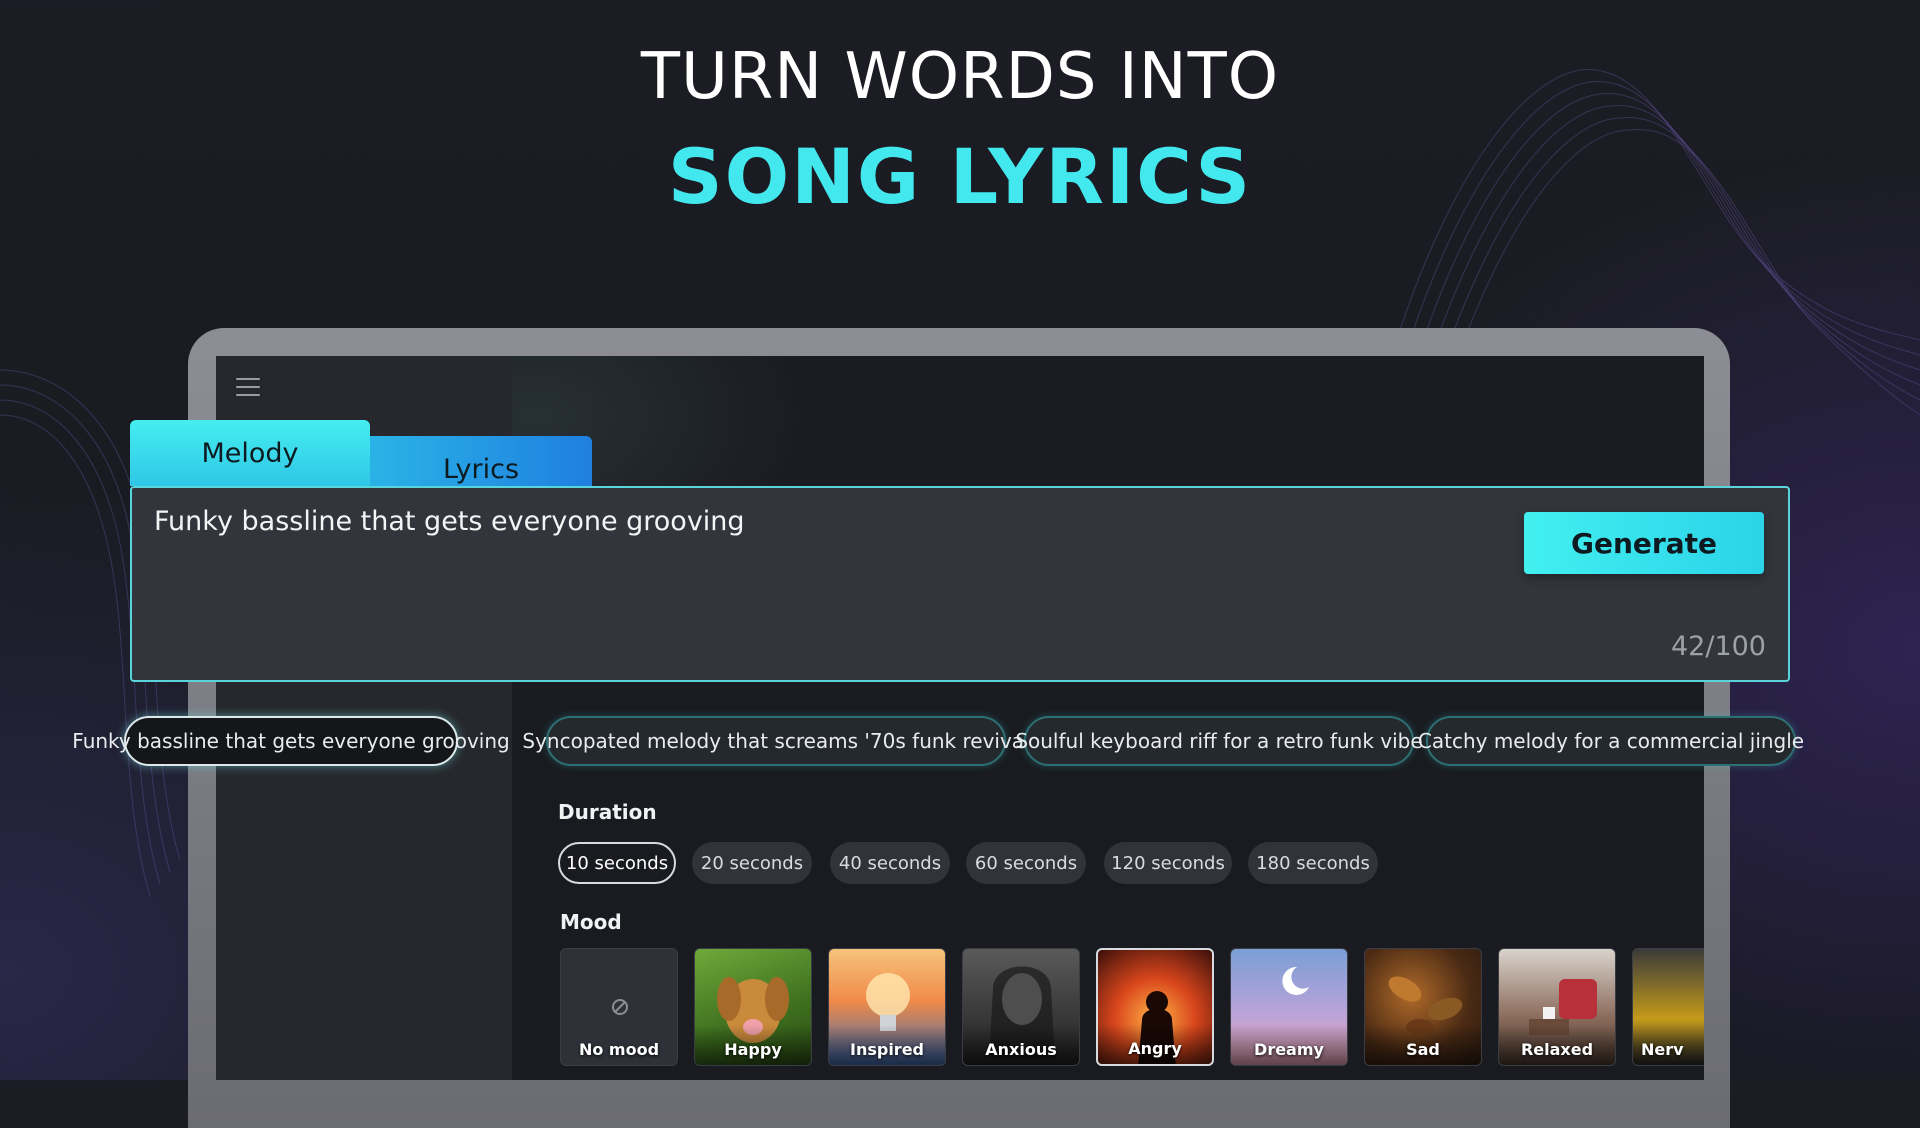 The image size is (1920, 1128). I want to click on mood-label-text: Happy, so click(753, 1049).